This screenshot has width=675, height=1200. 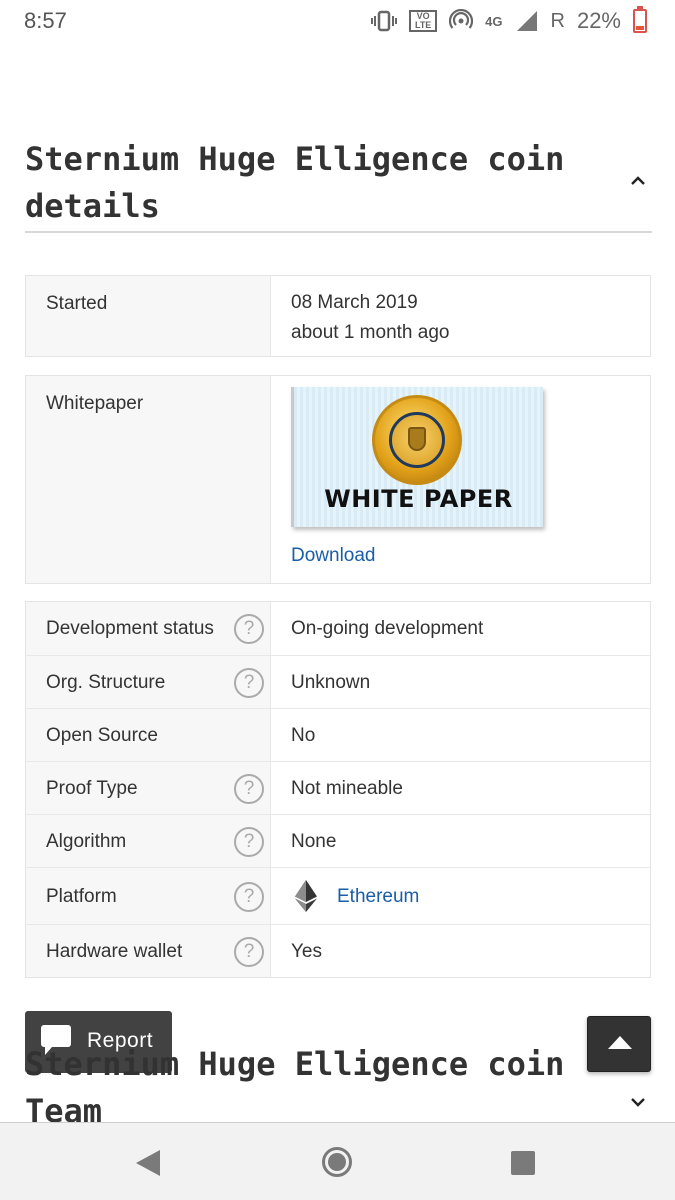 What do you see at coordinates (640, 27) in the screenshot?
I see `battery-level` at bounding box center [640, 27].